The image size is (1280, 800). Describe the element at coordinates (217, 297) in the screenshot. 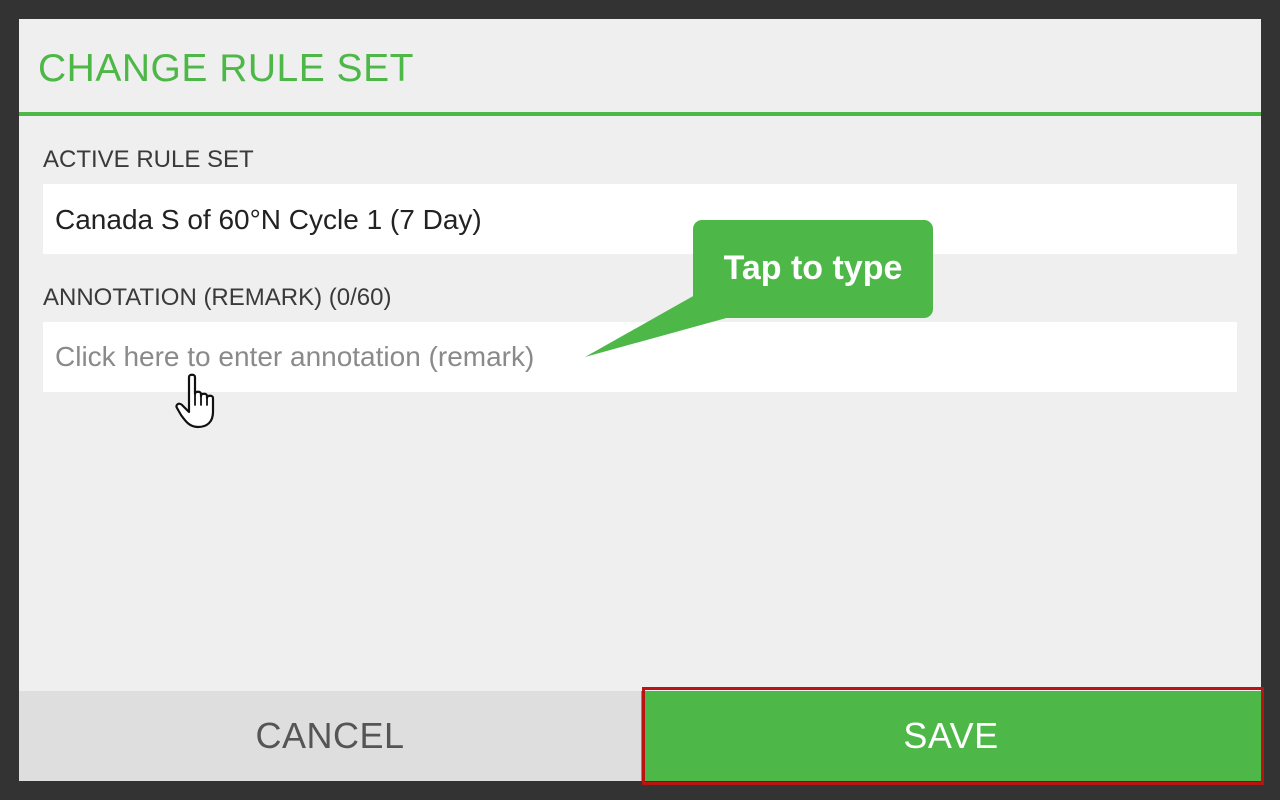

I see `annotation-label: ANNOTATION (REMARK) (0/60)` at that location.